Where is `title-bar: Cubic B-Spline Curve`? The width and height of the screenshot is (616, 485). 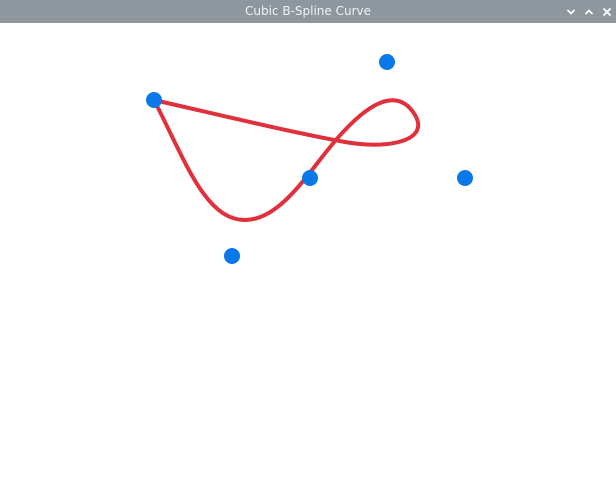
title-bar: Cubic B-Spline Curve is located at coordinates (308, 11).